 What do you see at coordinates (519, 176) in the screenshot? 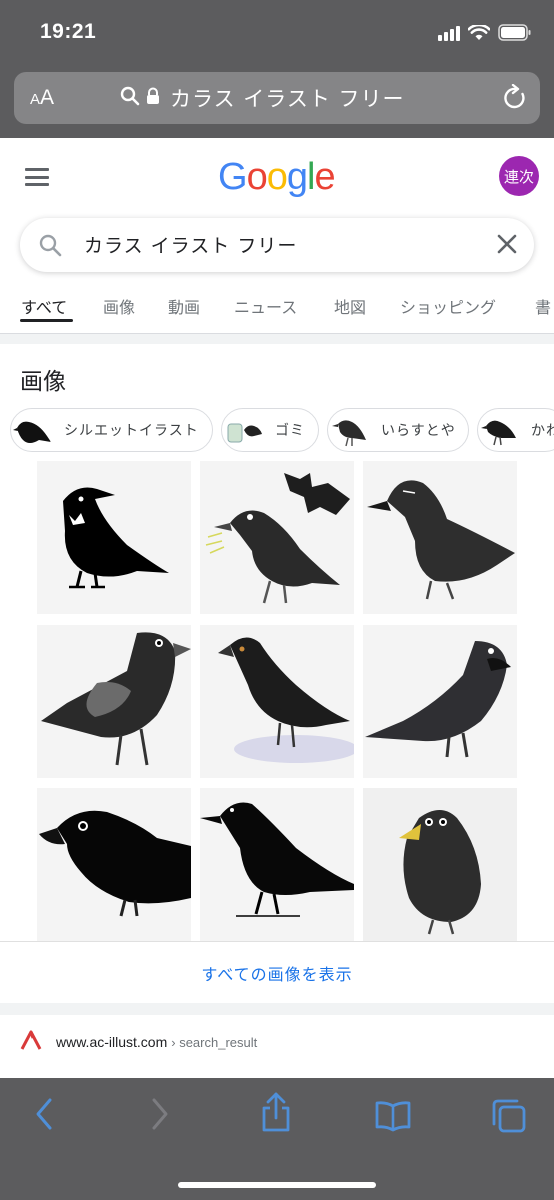
I see `avatar: 連次` at bounding box center [519, 176].